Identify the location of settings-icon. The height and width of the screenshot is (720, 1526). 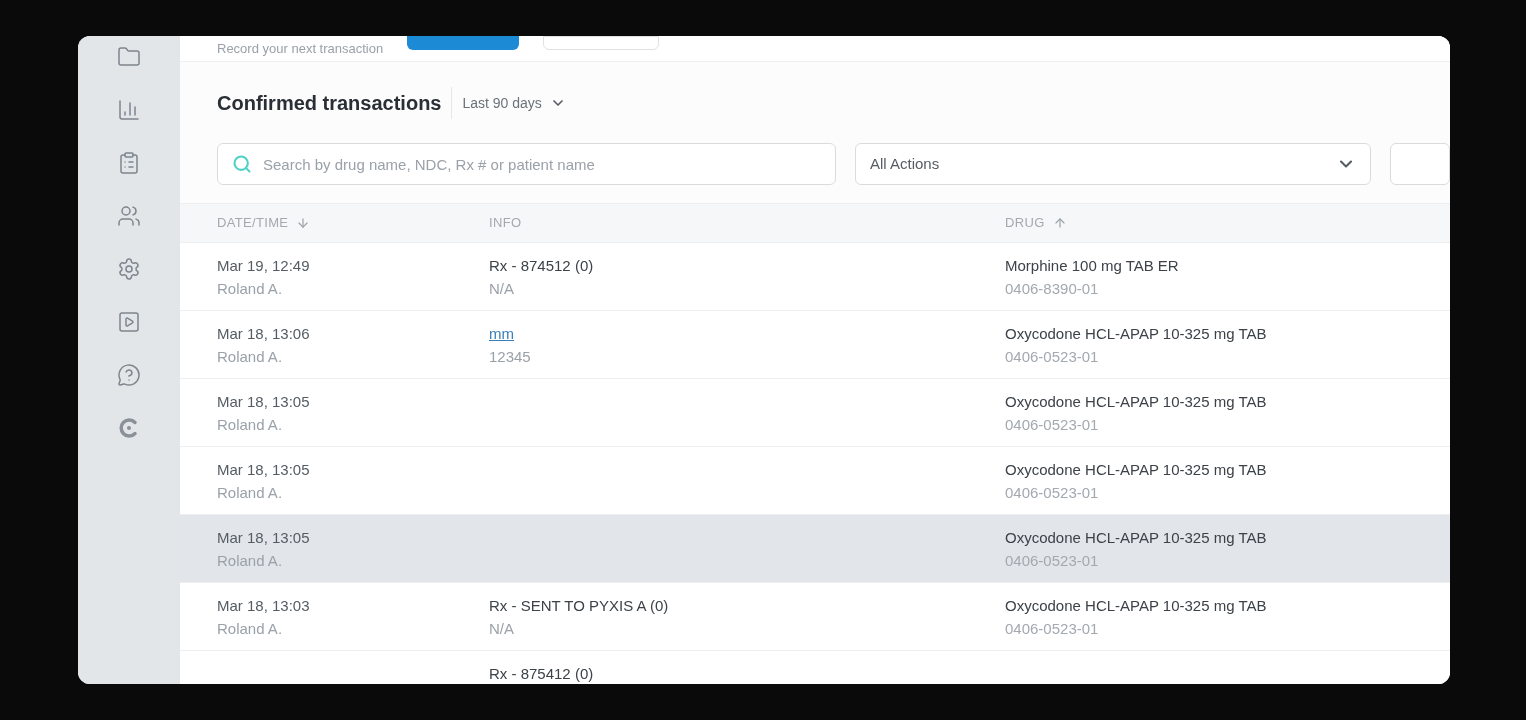
(129, 269).